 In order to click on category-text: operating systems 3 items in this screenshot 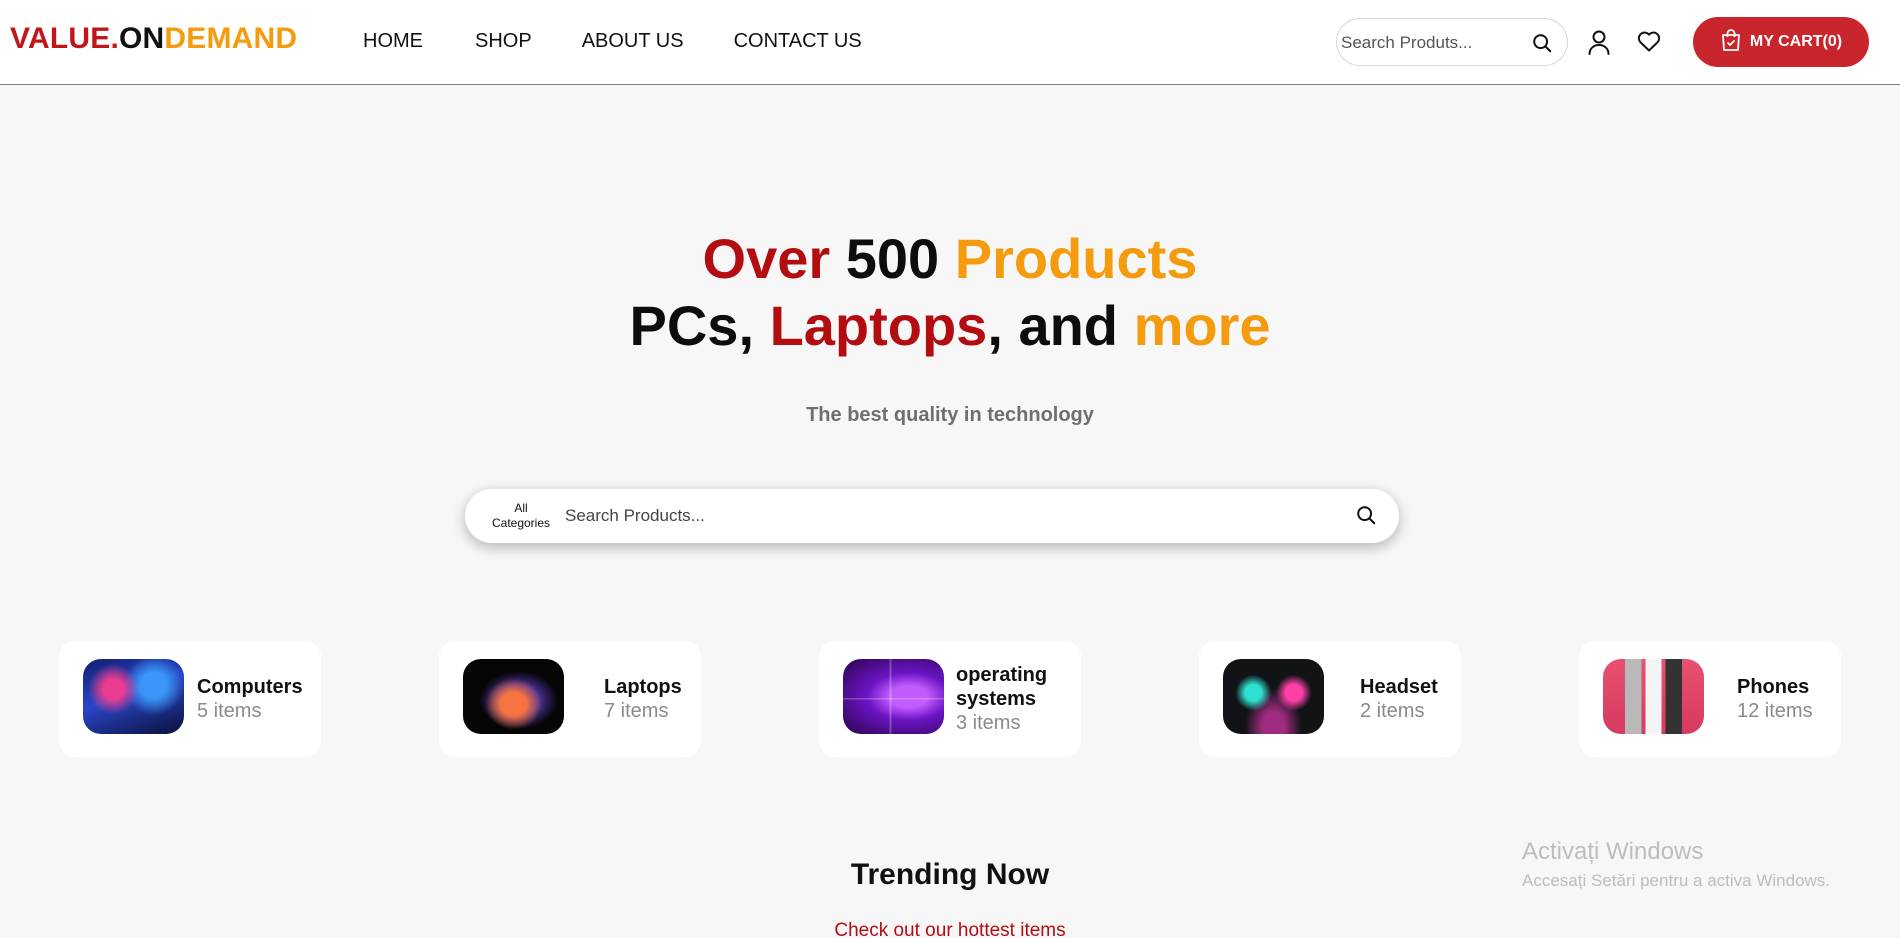, I will do `click(1011, 699)`.